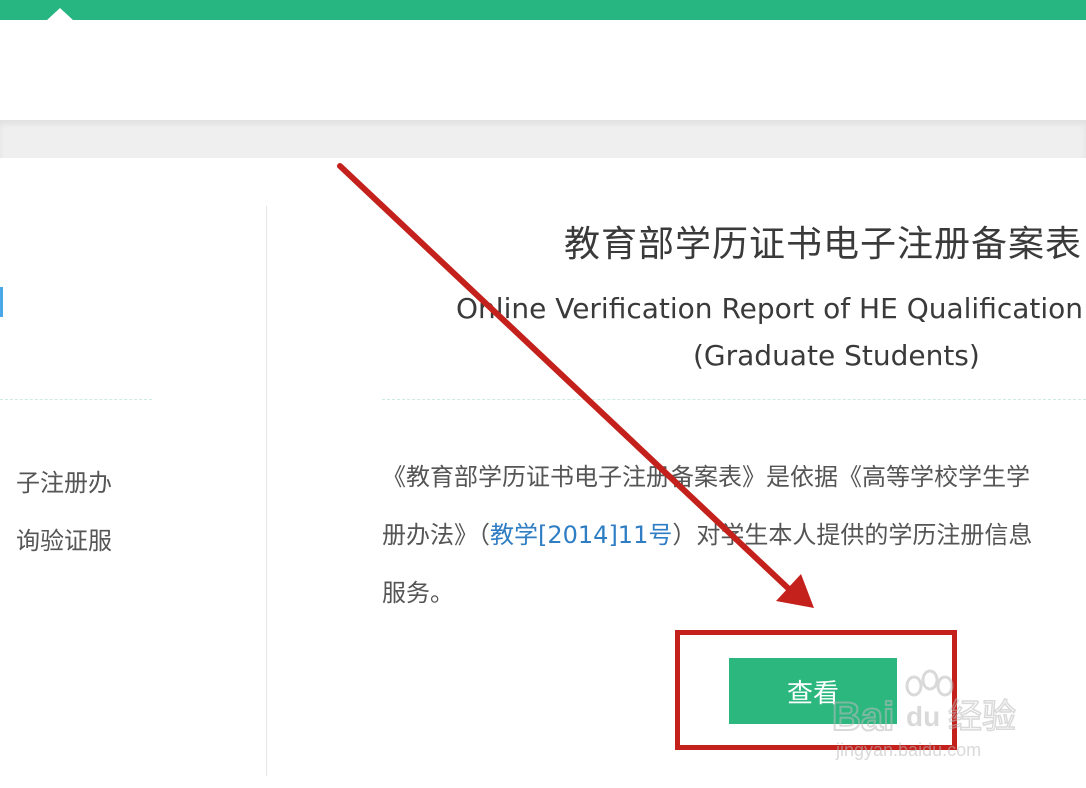 The image size is (1086, 788). Describe the element at coordinates (852, 535) in the screenshot. I see `desc-text-3: ）对学生本人提供的学历注册信息` at that location.